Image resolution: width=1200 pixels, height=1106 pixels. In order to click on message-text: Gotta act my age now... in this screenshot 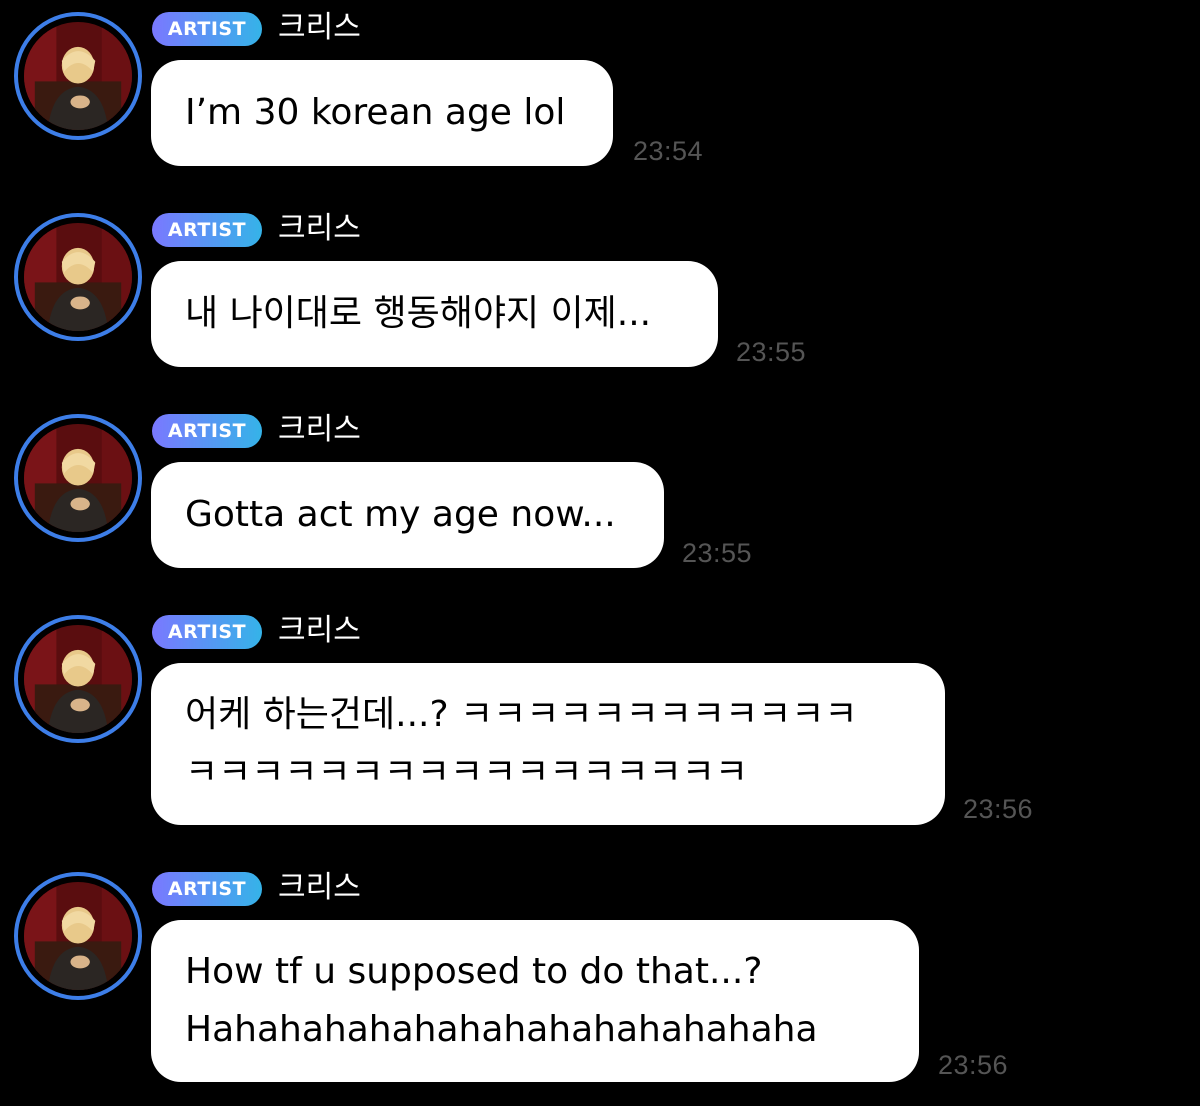, I will do `click(400, 514)`.